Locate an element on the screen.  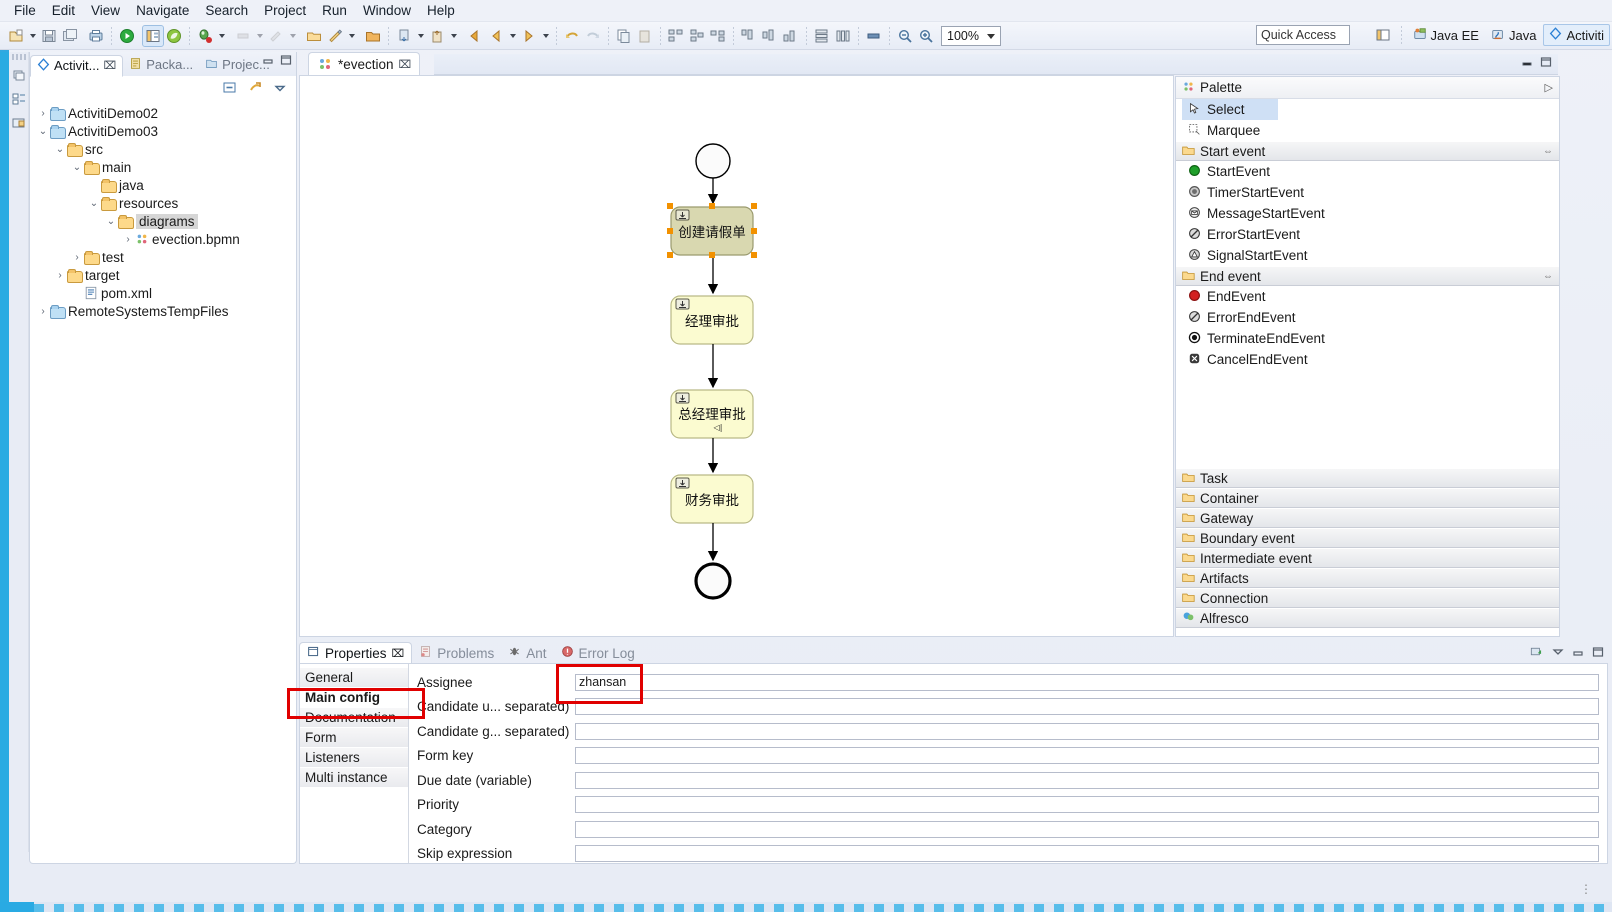
zoom-in-button is located at coordinates (926, 36).